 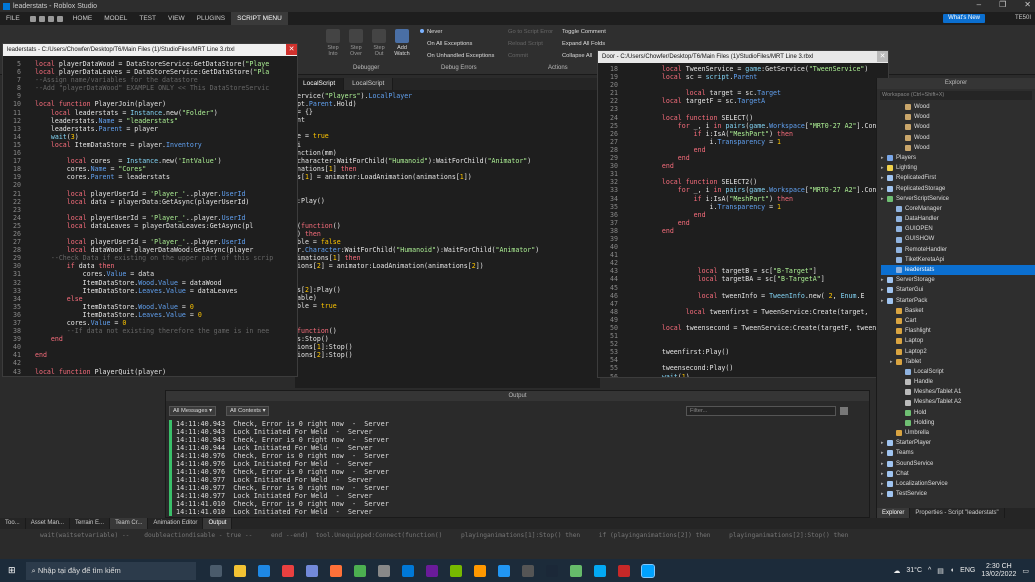 I want to click on code-line: local targetB = sc["B-Target"], so click(x=761, y=271).